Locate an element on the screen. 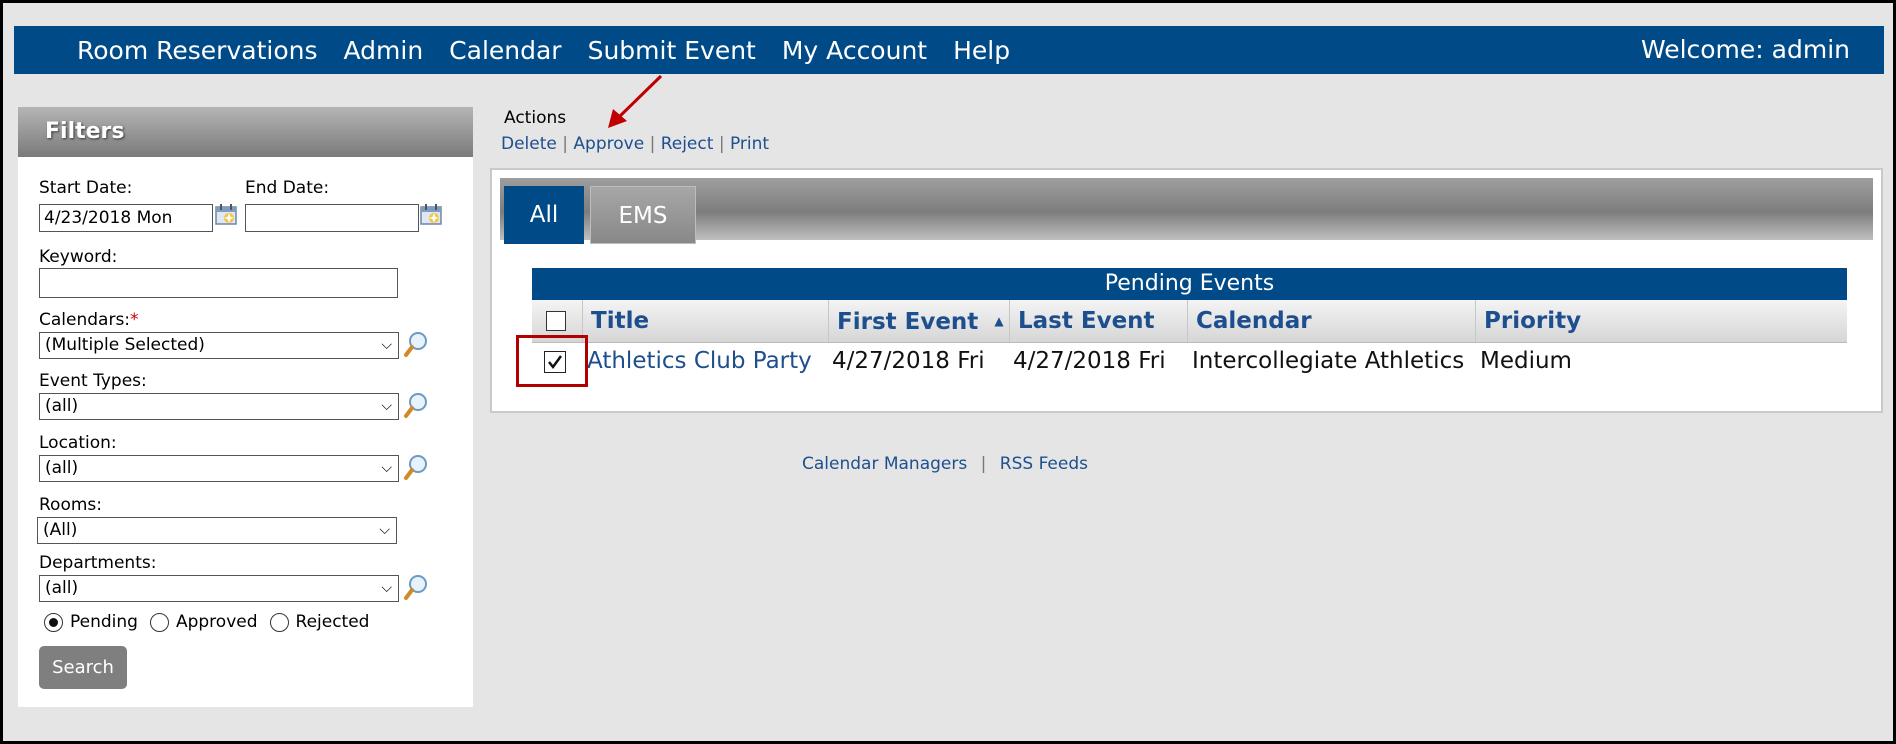  event-types-select: (all) ⌵ is located at coordinates (219, 406).